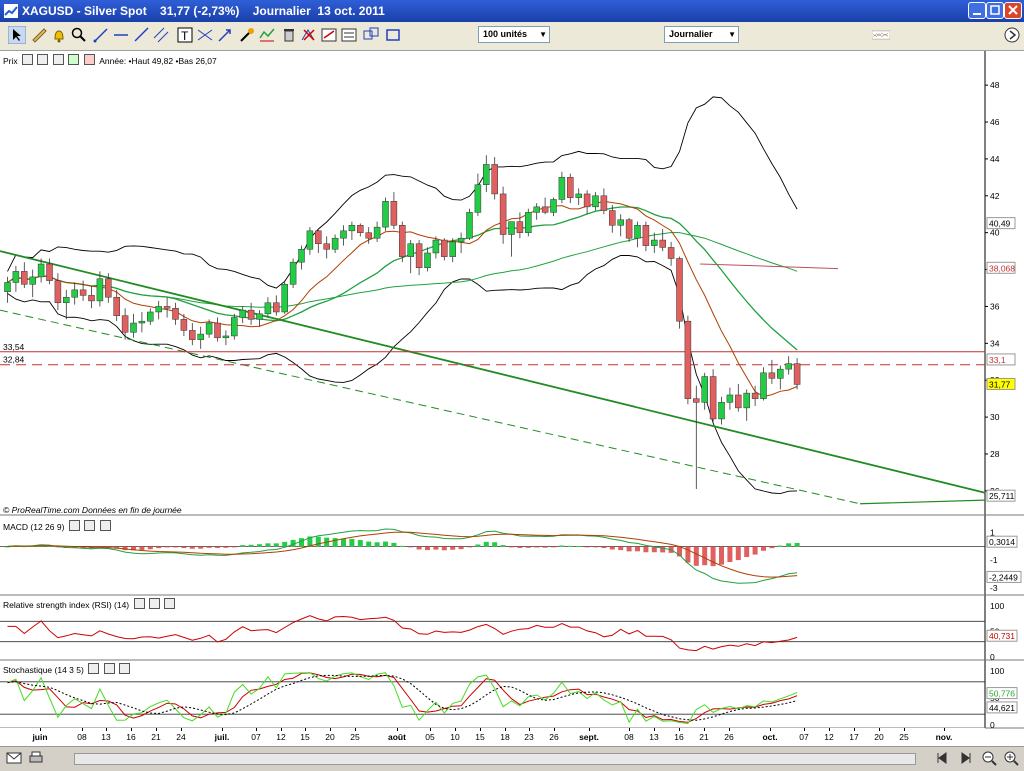 The width and height of the screenshot is (1024, 771). I want to click on price-panel-info: Année: •Haut 49,82 •Bas 26,07, so click(158, 61).